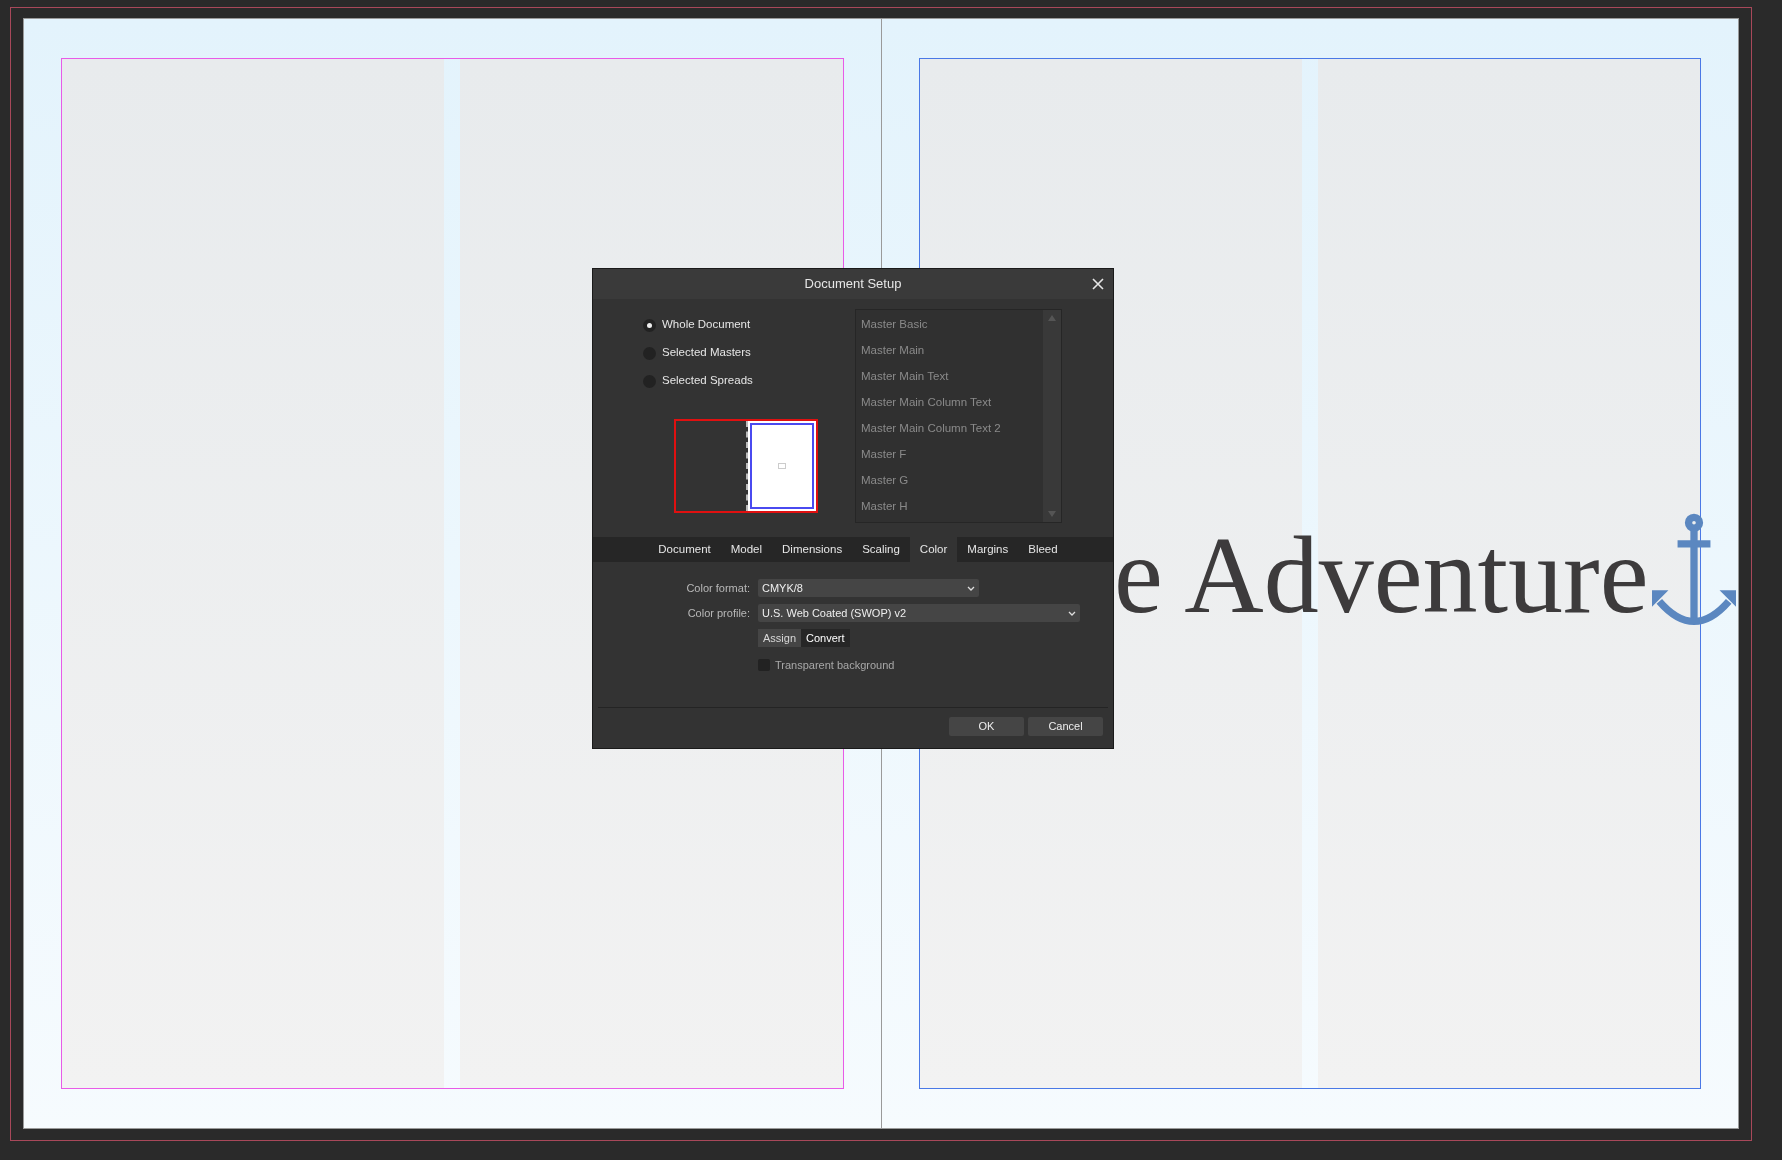 The image size is (1782, 1160). Describe the element at coordinates (1052, 514) in the screenshot. I see `scroll-down-icon` at that location.